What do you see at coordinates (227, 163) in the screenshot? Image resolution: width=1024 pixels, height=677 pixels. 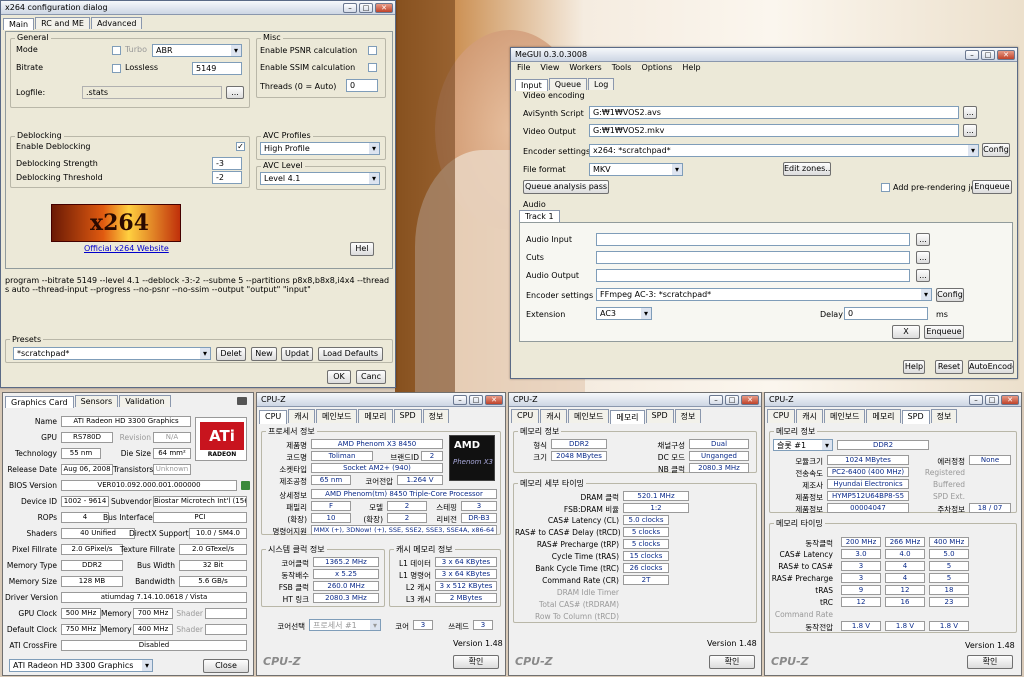 I see `deblock-strength-input: -3` at bounding box center [227, 163].